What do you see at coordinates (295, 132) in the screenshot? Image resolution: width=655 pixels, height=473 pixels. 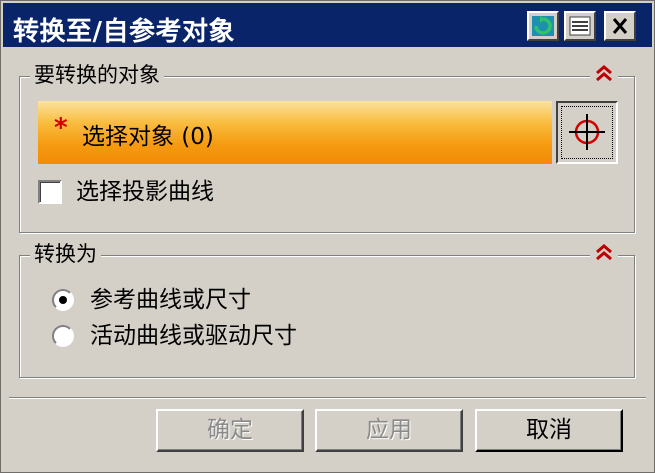 I see `select-object-bar: * 选择对象 (0)` at bounding box center [295, 132].